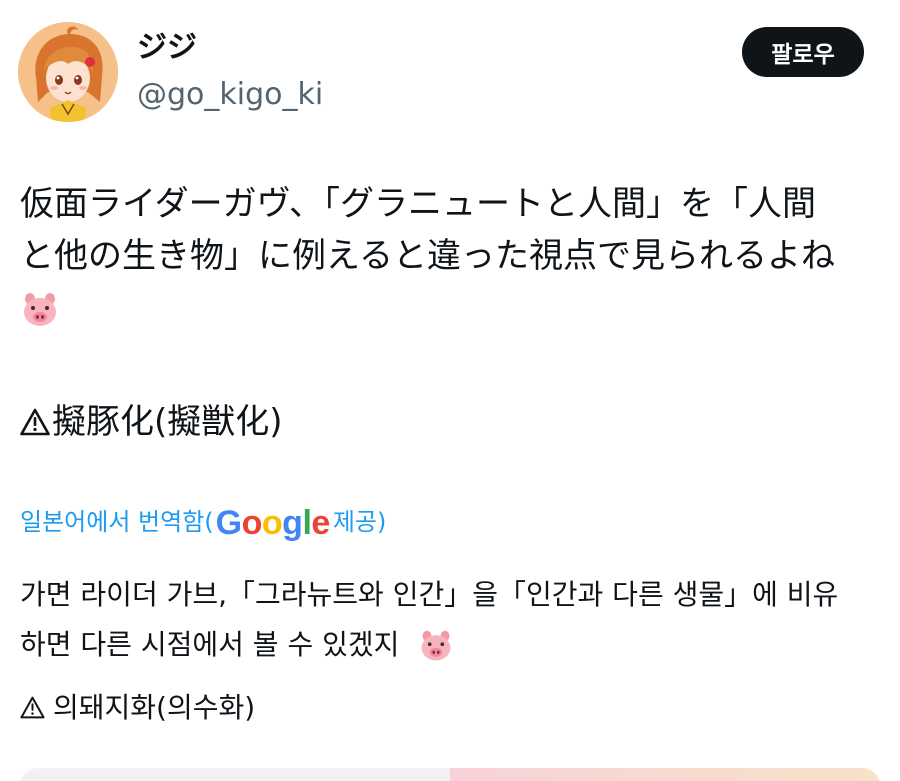 This screenshot has width=900, height=781. I want to click on translated-text-line-1: 가면 라이더 가브,「그라뉴트와 인간」을「인간과 다른 생물」에 비유, so click(429, 594).